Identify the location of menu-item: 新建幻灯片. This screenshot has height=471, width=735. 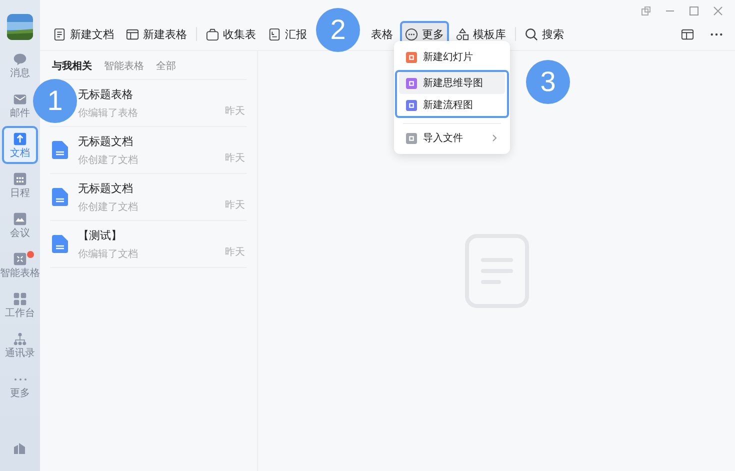
(452, 57).